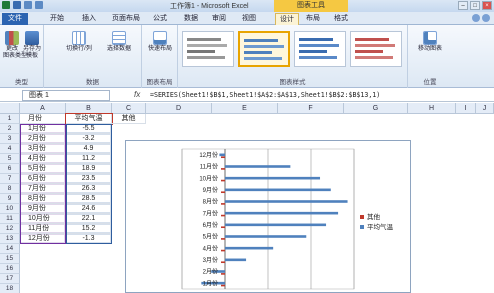 This screenshot has height=293, width=494. I want to click on table-row-month: 6月份, so click(43, 179).